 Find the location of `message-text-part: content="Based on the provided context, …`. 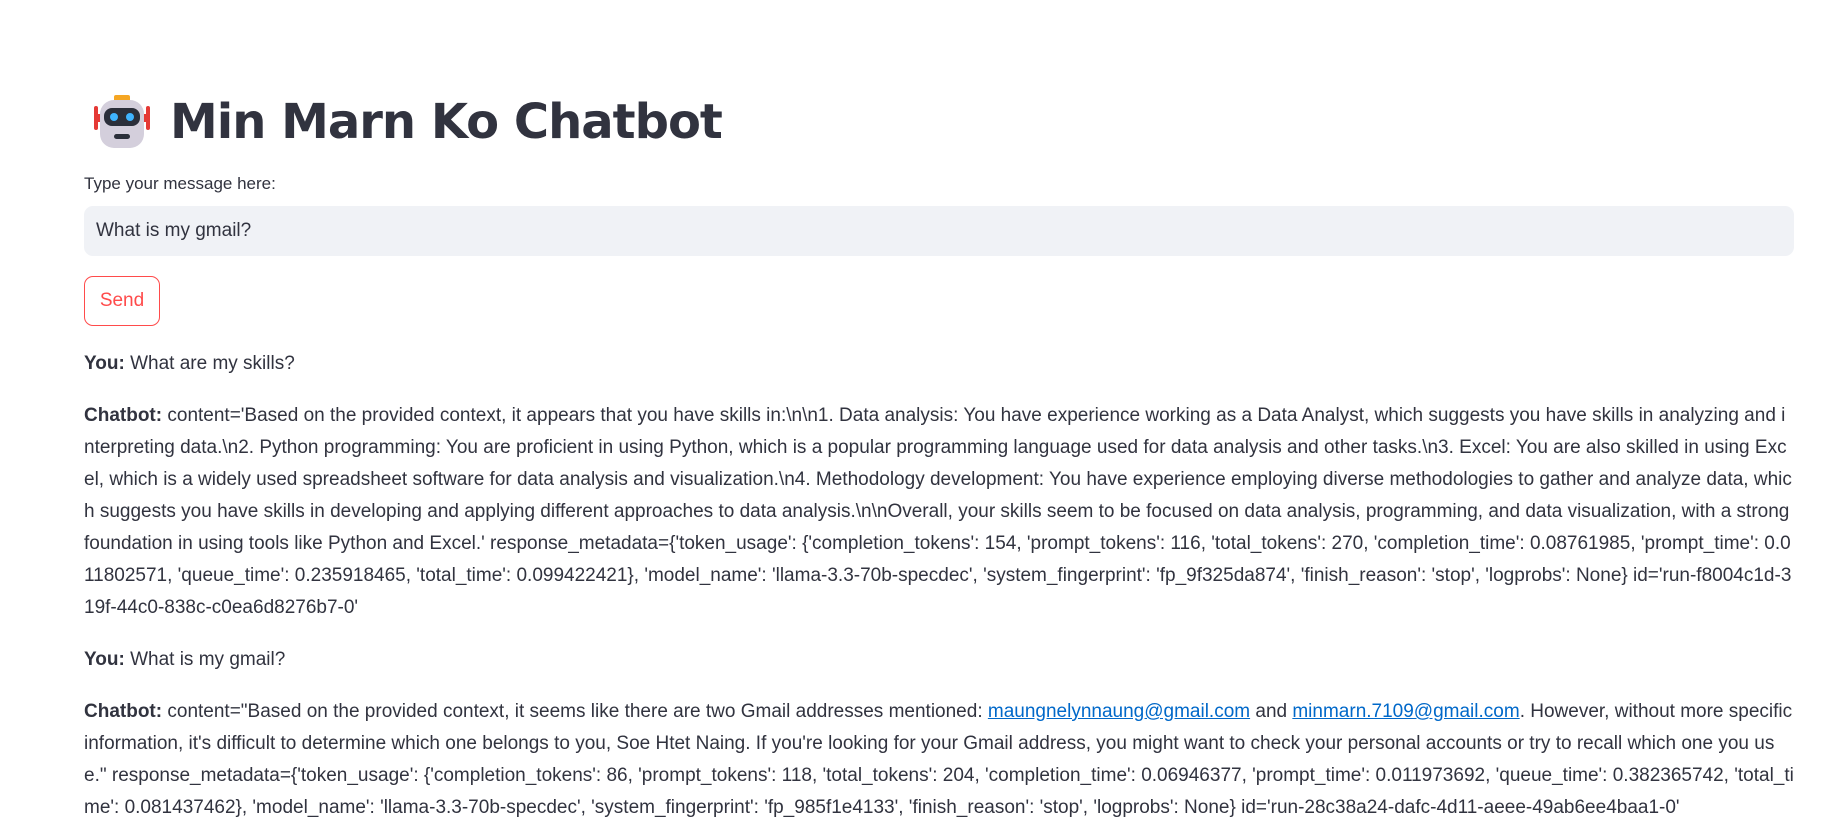

message-text-part: content="Based on the provided context, … is located at coordinates (575, 711).